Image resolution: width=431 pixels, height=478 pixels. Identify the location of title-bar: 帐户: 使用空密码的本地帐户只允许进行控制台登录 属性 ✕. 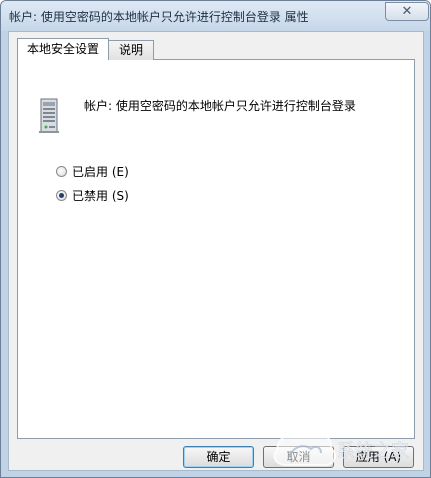
(215, 16).